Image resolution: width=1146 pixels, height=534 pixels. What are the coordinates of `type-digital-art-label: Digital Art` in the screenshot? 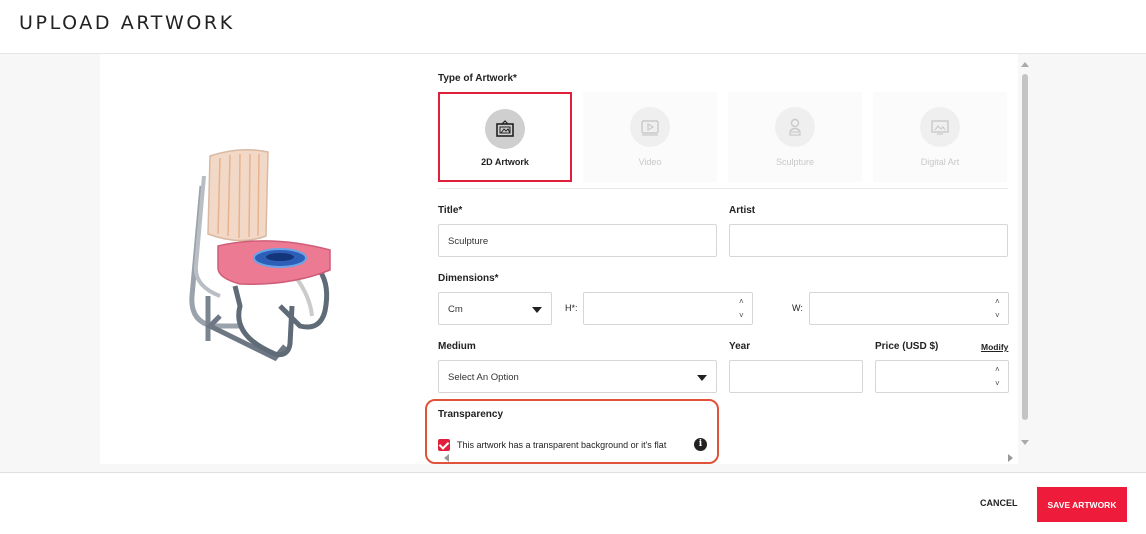 It's located at (940, 162).